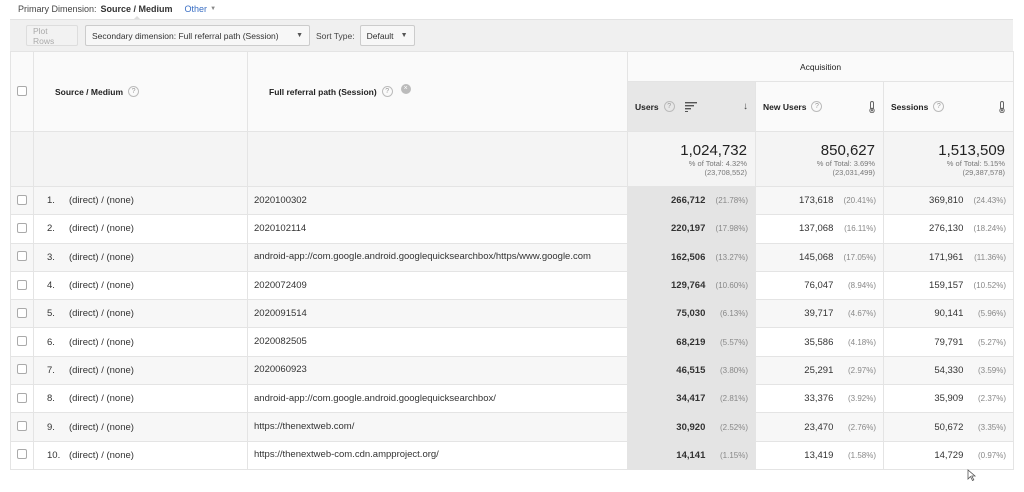  Describe the element at coordinates (731, 201) in the screenshot. I see `users-pct: (21.78%)` at that location.